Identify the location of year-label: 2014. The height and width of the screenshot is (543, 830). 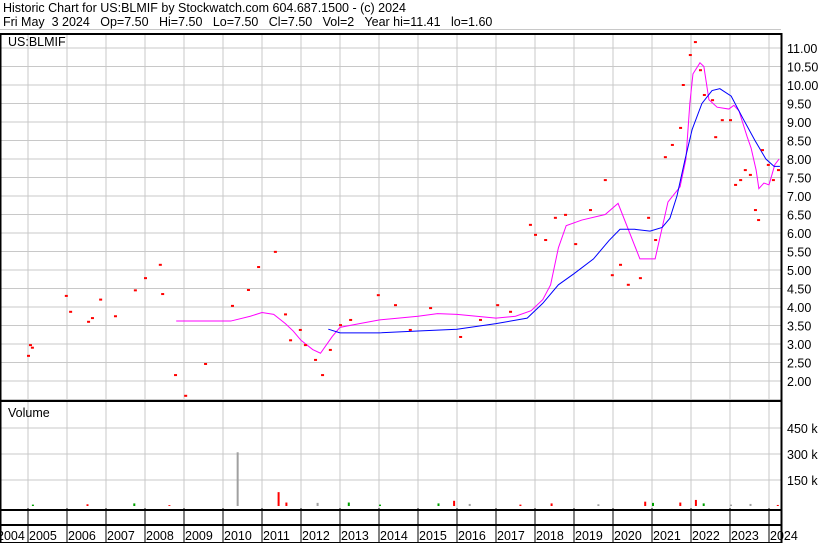
(394, 536).